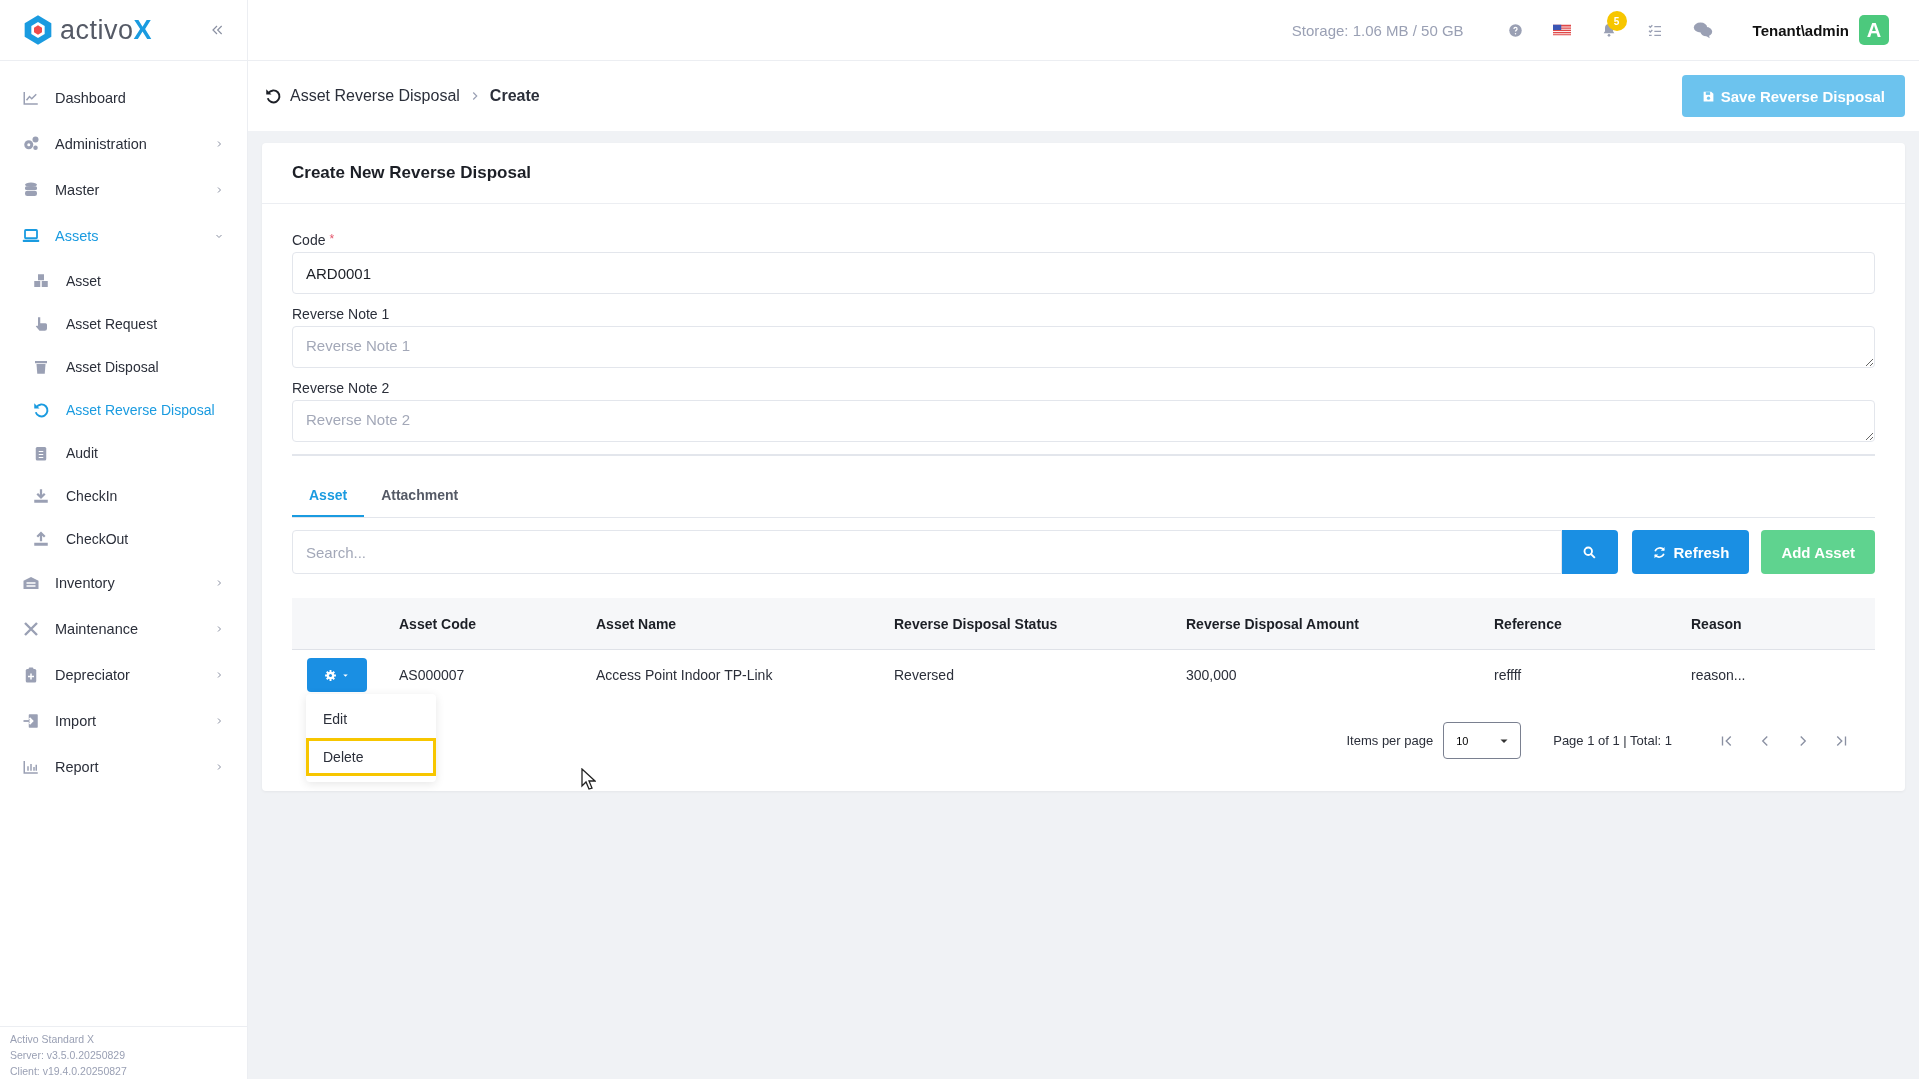 The width and height of the screenshot is (1919, 1079). Describe the element at coordinates (341, 388) in the screenshot. I see `field-label: Reverse Note 2` at that location.